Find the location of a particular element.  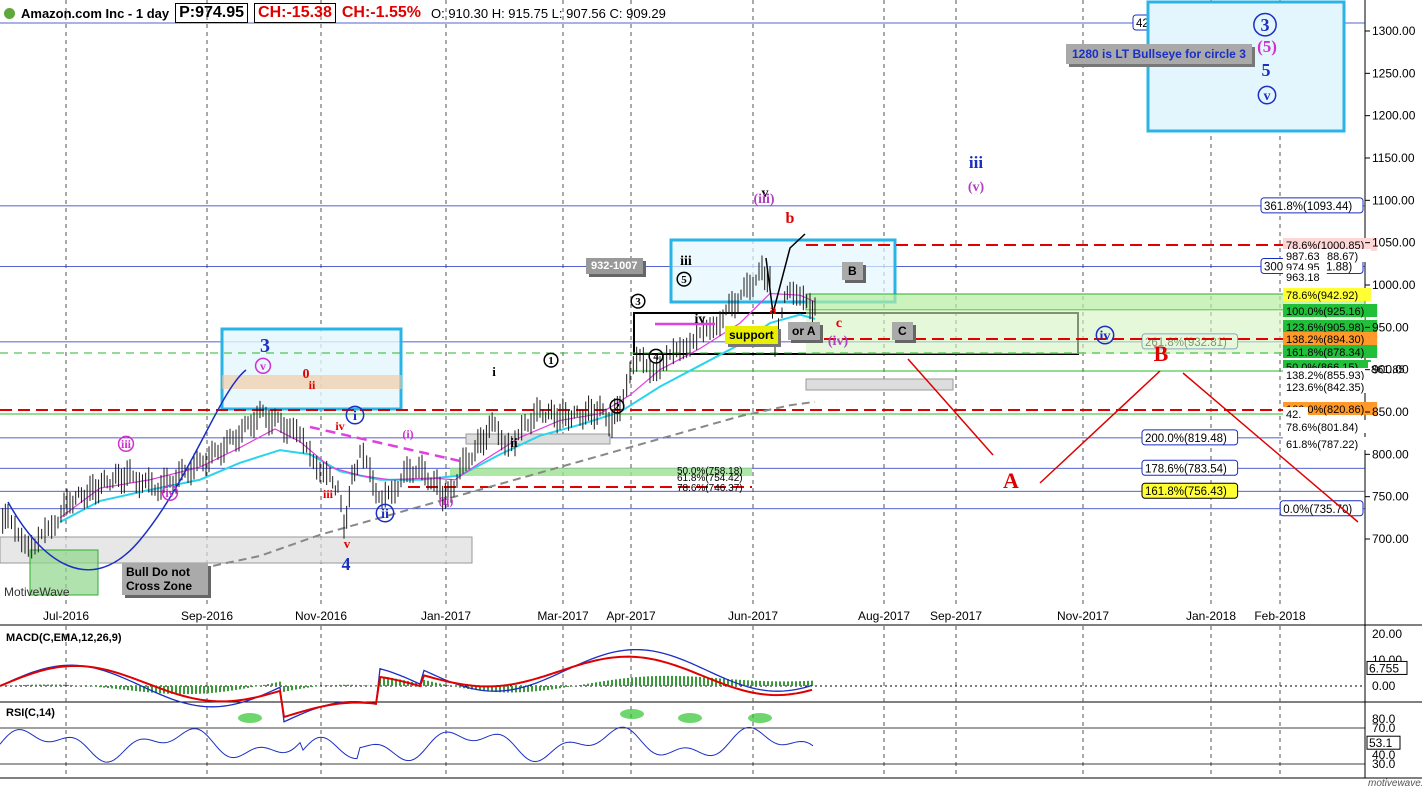

x-tick-label: Apr-2017 is located at coordinates (631, 616).